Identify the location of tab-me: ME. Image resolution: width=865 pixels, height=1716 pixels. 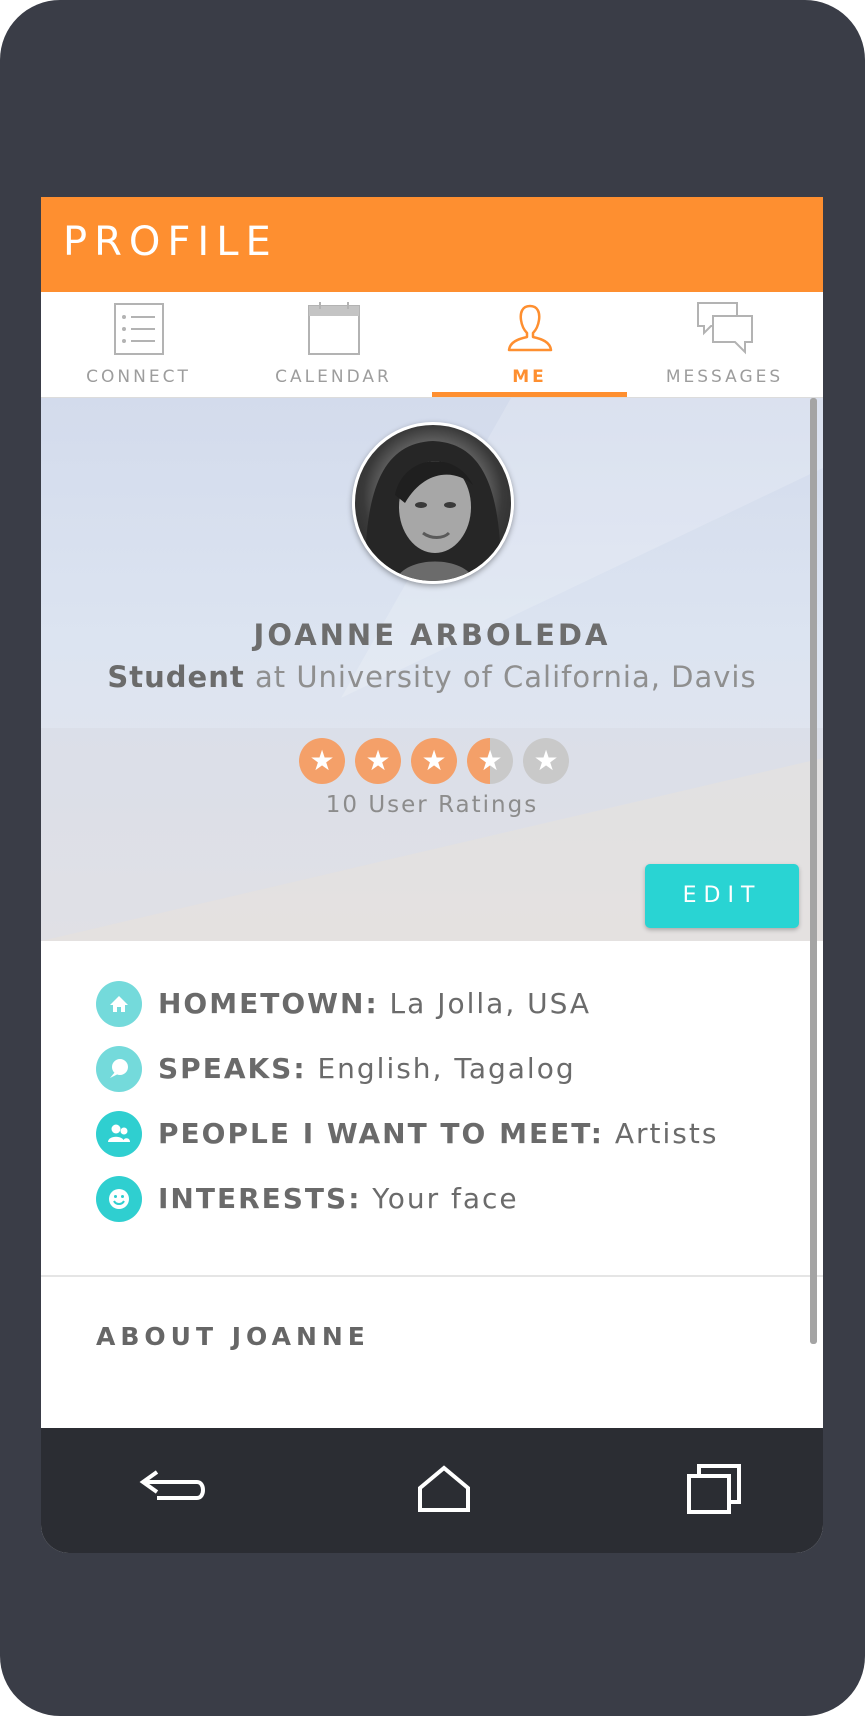
(529, 344).